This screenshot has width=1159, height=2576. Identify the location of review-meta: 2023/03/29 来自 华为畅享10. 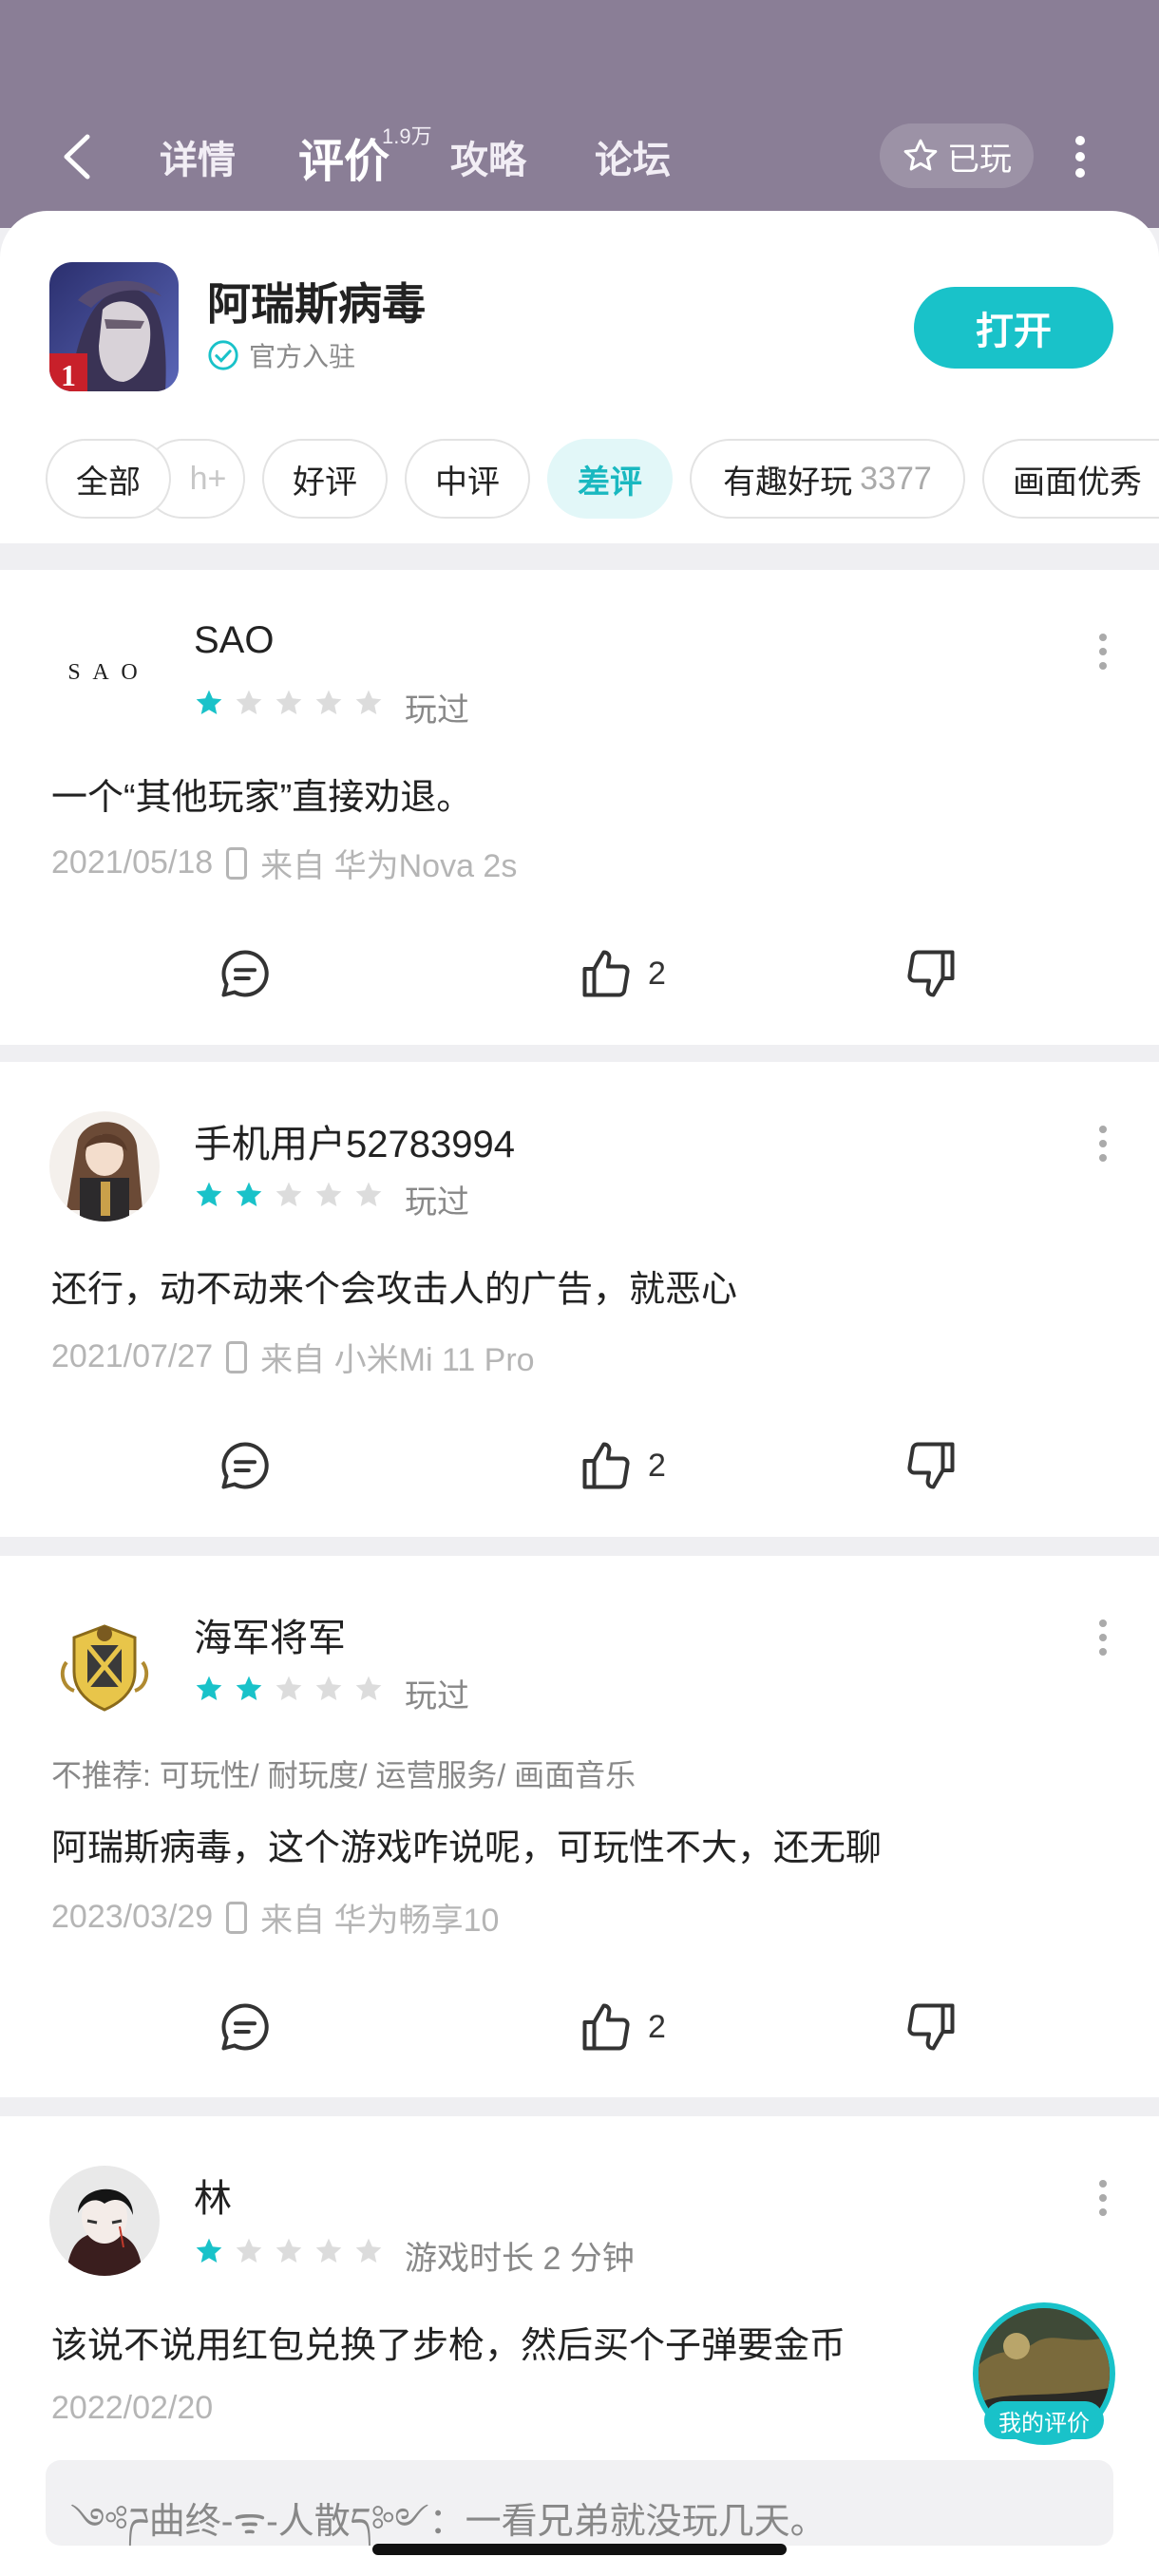
(275, 1917).